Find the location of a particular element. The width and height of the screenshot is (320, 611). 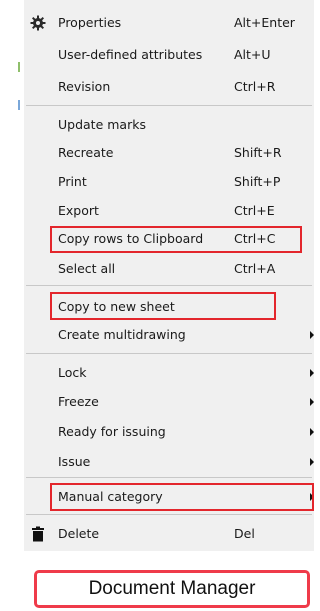

menu-item-label: Delete is located at coordinates (79, 533).